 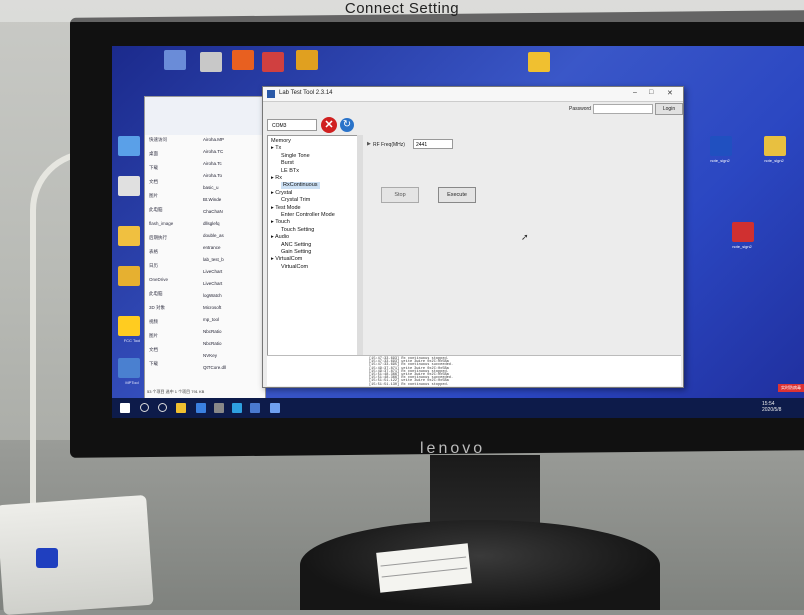 What do you see at coordinates (743, 232) in the screenshot?
I see `pdf-icon` at bounding box center [743, 232].